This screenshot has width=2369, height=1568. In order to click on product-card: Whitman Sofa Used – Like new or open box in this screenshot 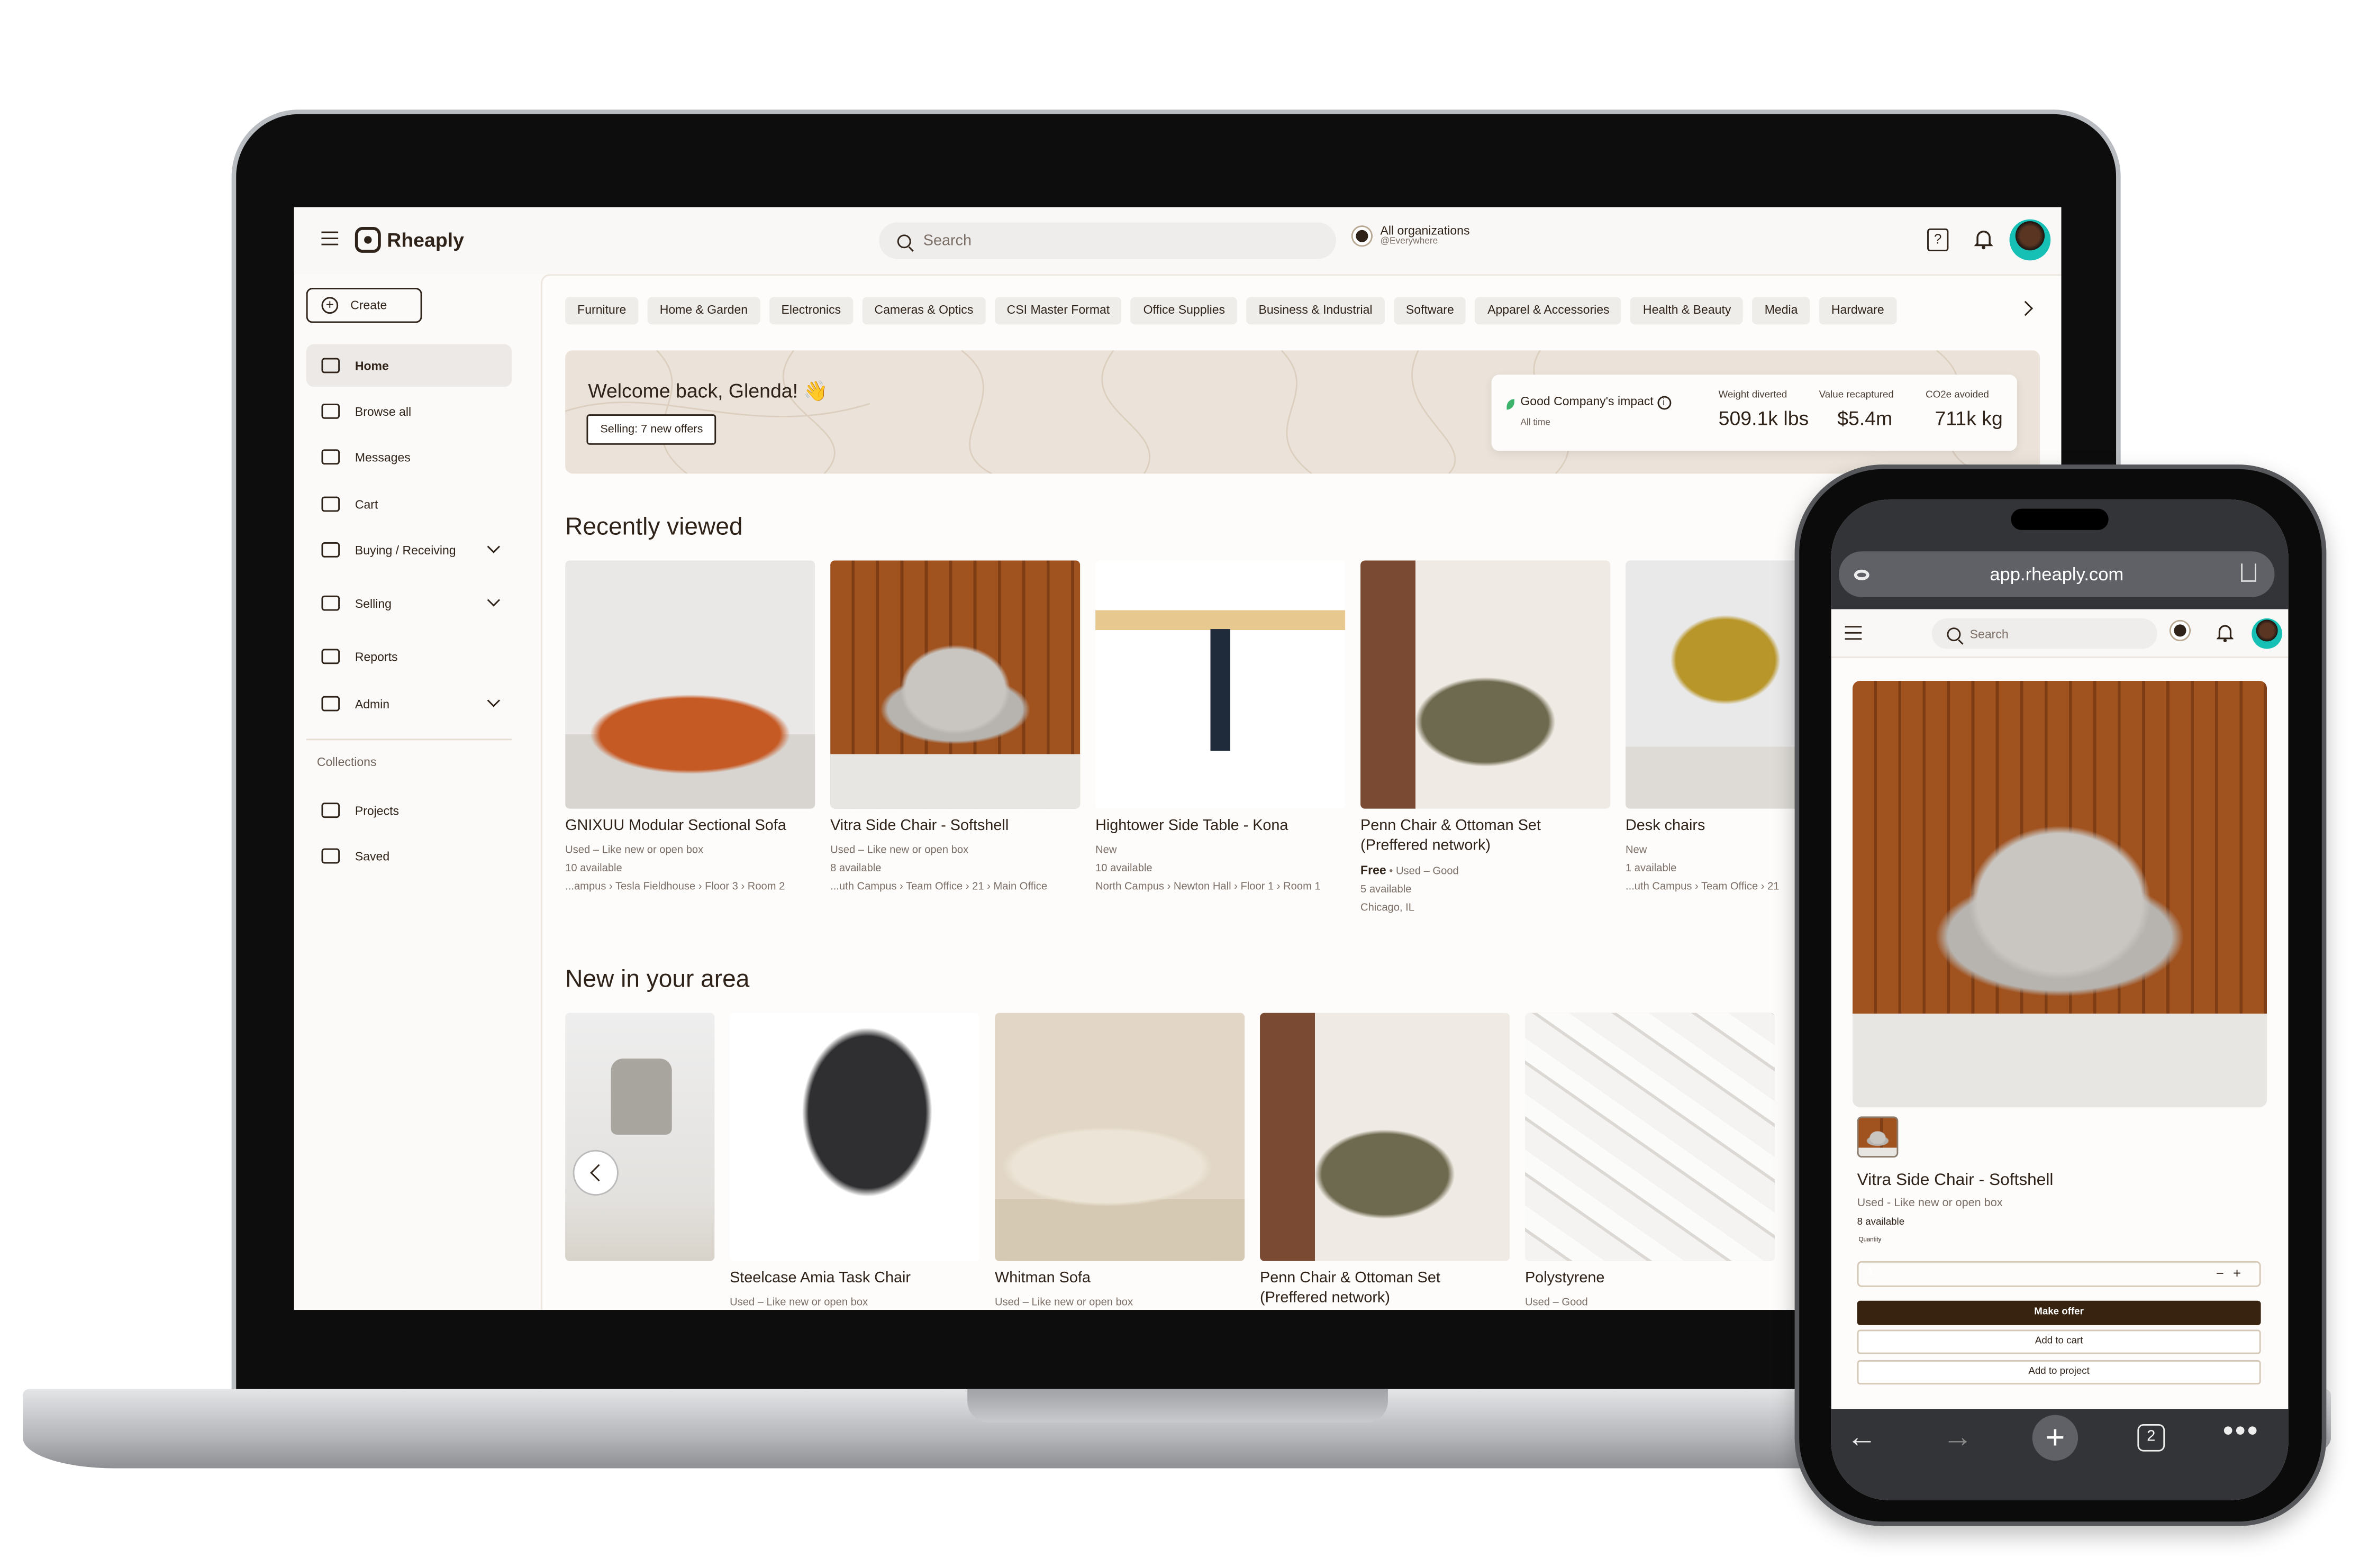, I will do `click(1120, 1160)`.